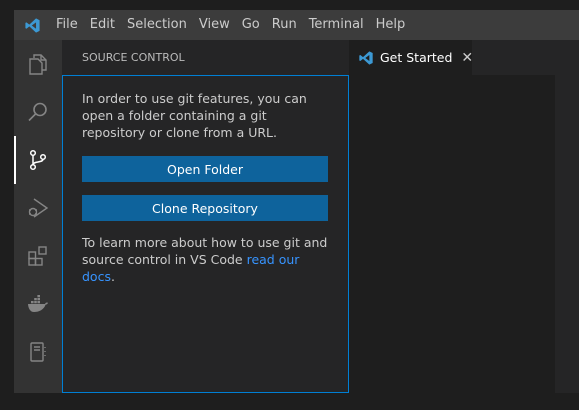  I want to click on open-folder-button: Open Folder, so click(205, 169).